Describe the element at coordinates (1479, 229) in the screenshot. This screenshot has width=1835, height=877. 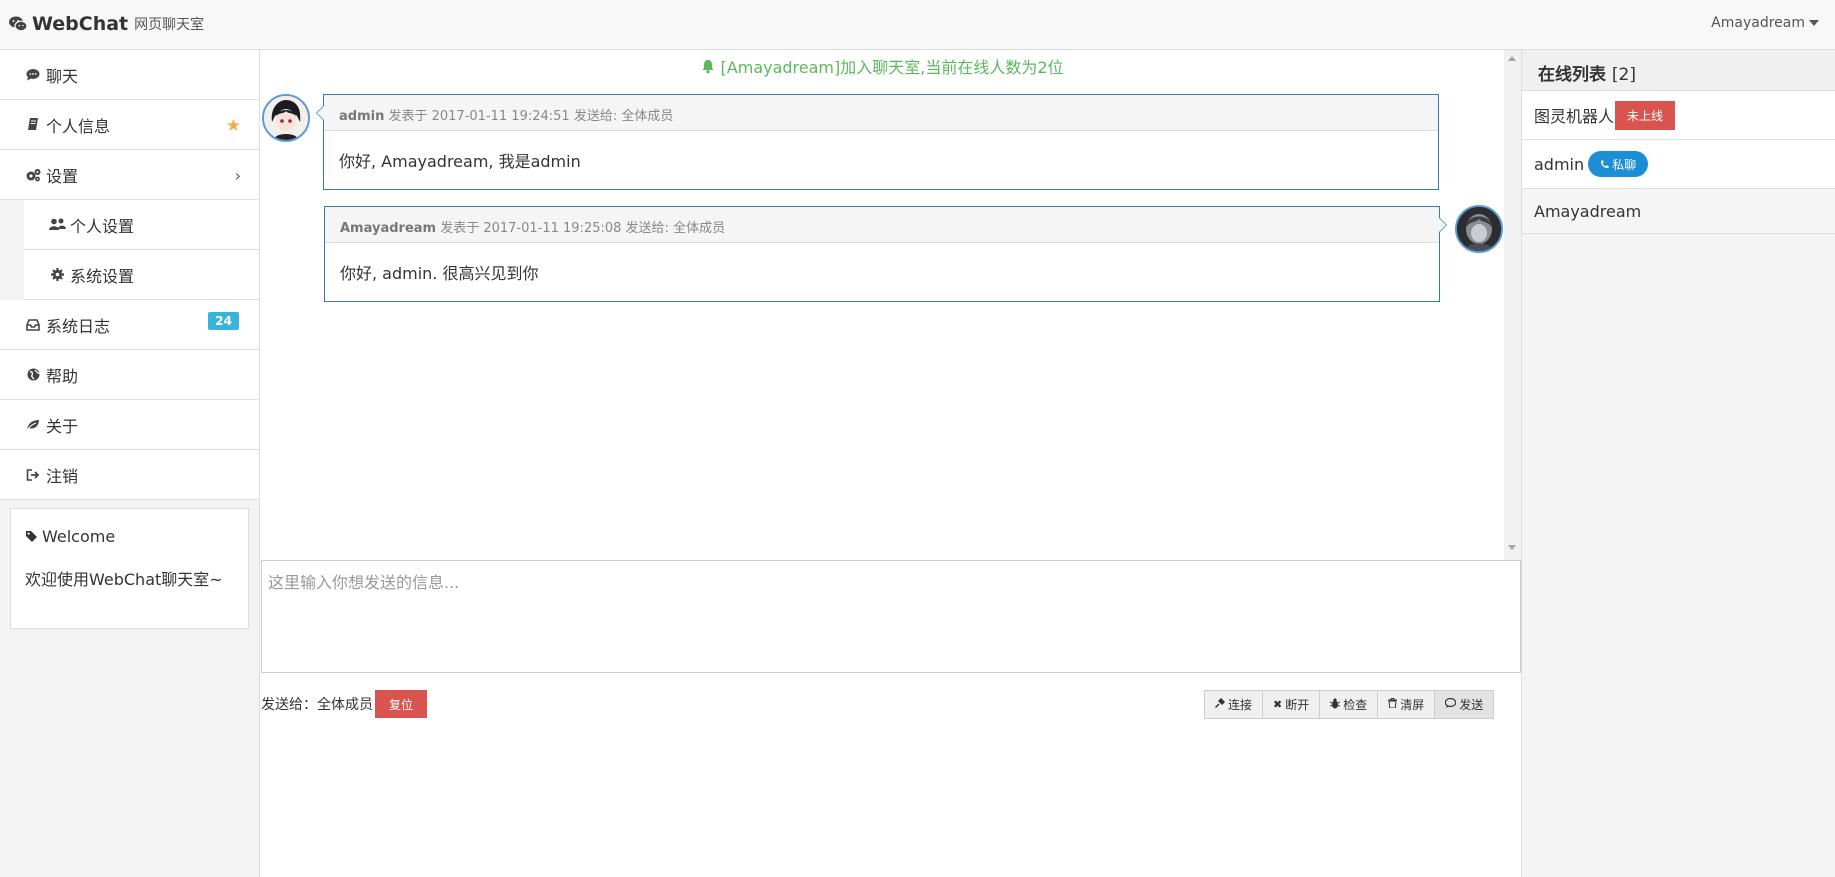
I see `avatar-amayadream` at that location.